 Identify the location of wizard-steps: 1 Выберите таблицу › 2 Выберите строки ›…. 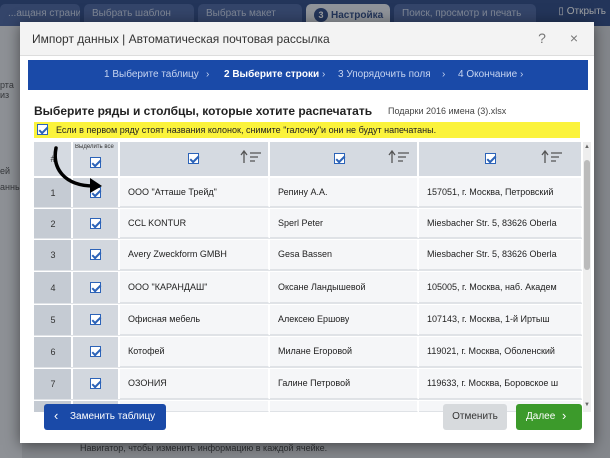
(308, 75).